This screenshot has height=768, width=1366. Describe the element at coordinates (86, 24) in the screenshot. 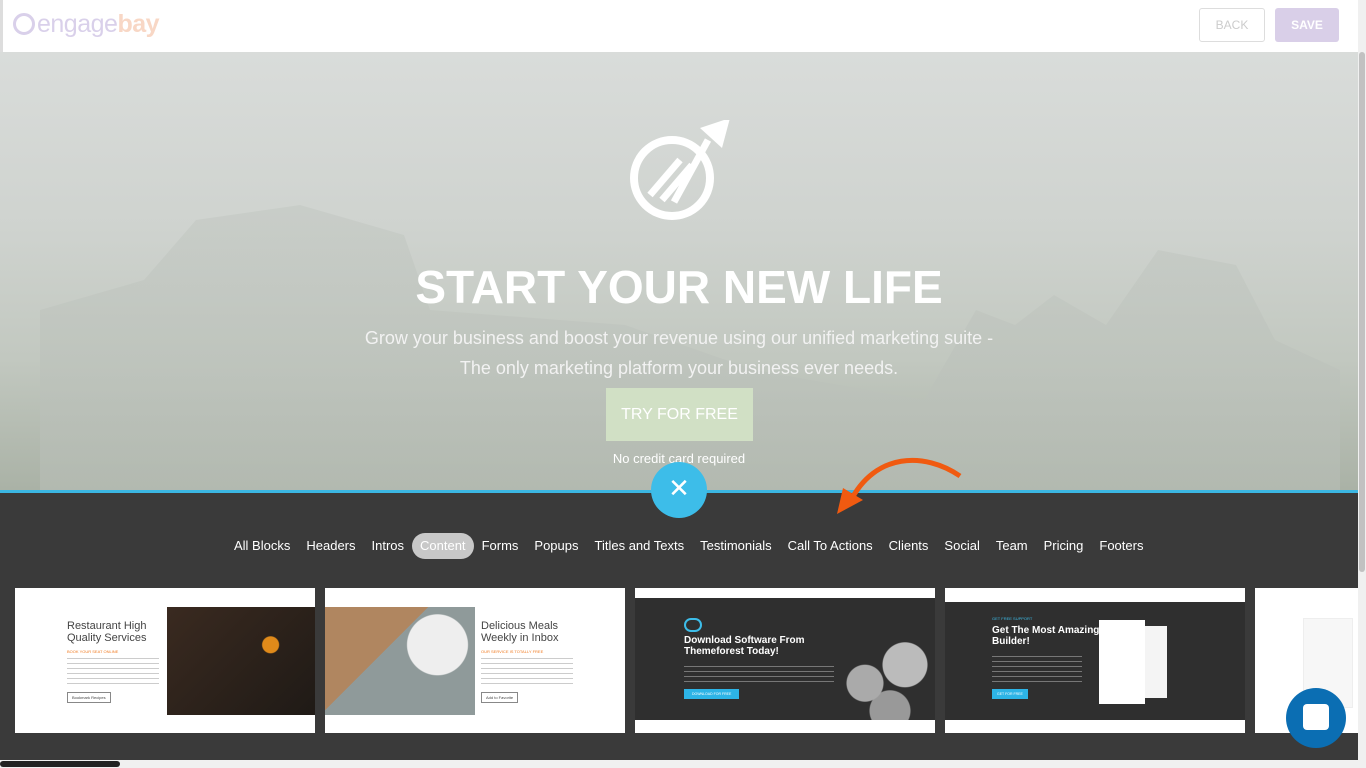

I see `engagebay-logo: engagebay` at that location.